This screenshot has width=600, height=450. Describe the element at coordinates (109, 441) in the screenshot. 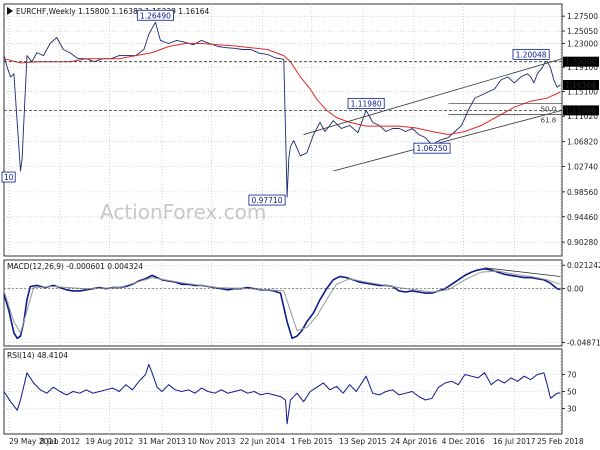

I see `x-tick-label: 19 Aug 2012` at that location.